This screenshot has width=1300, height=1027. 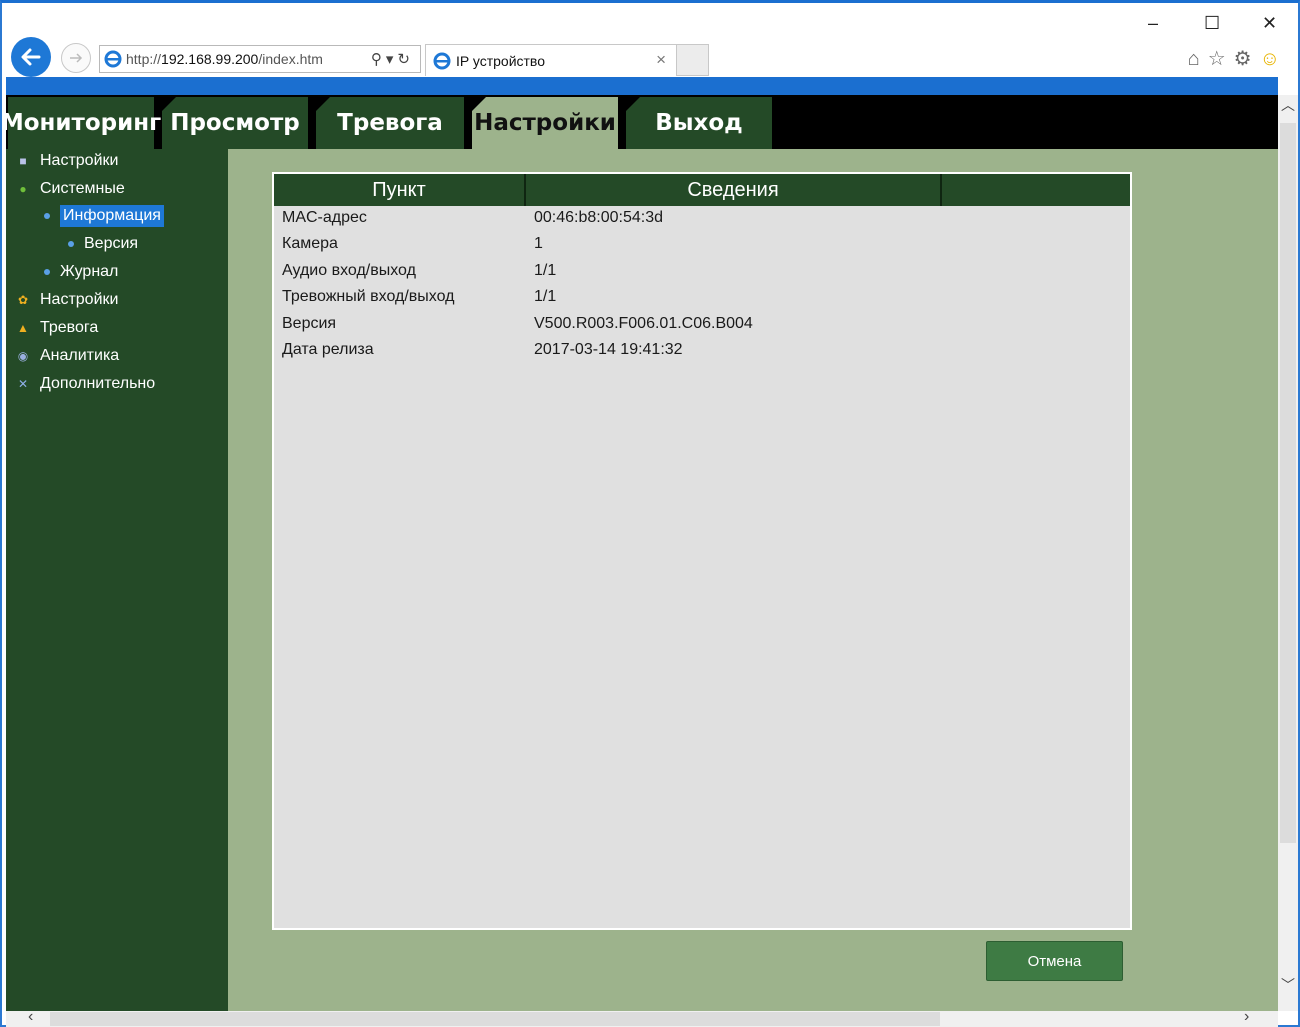 I want to click on sidebar-item-log: Журнал, so click(x=81, y=272).